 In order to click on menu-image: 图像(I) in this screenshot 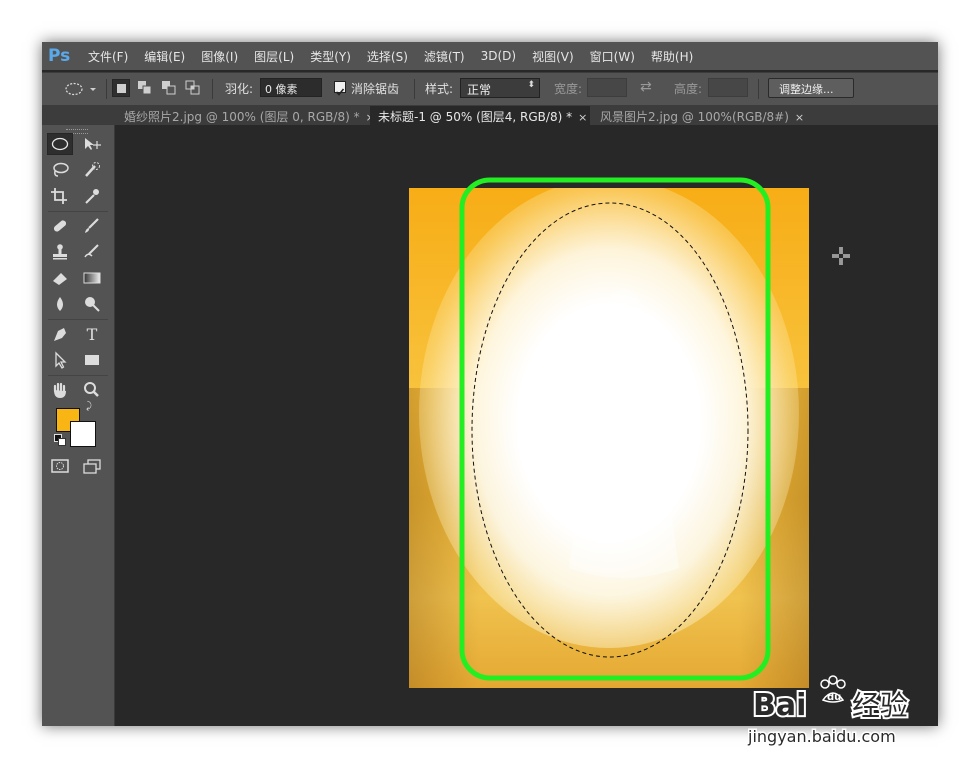, I will do `click(219, 56)`.